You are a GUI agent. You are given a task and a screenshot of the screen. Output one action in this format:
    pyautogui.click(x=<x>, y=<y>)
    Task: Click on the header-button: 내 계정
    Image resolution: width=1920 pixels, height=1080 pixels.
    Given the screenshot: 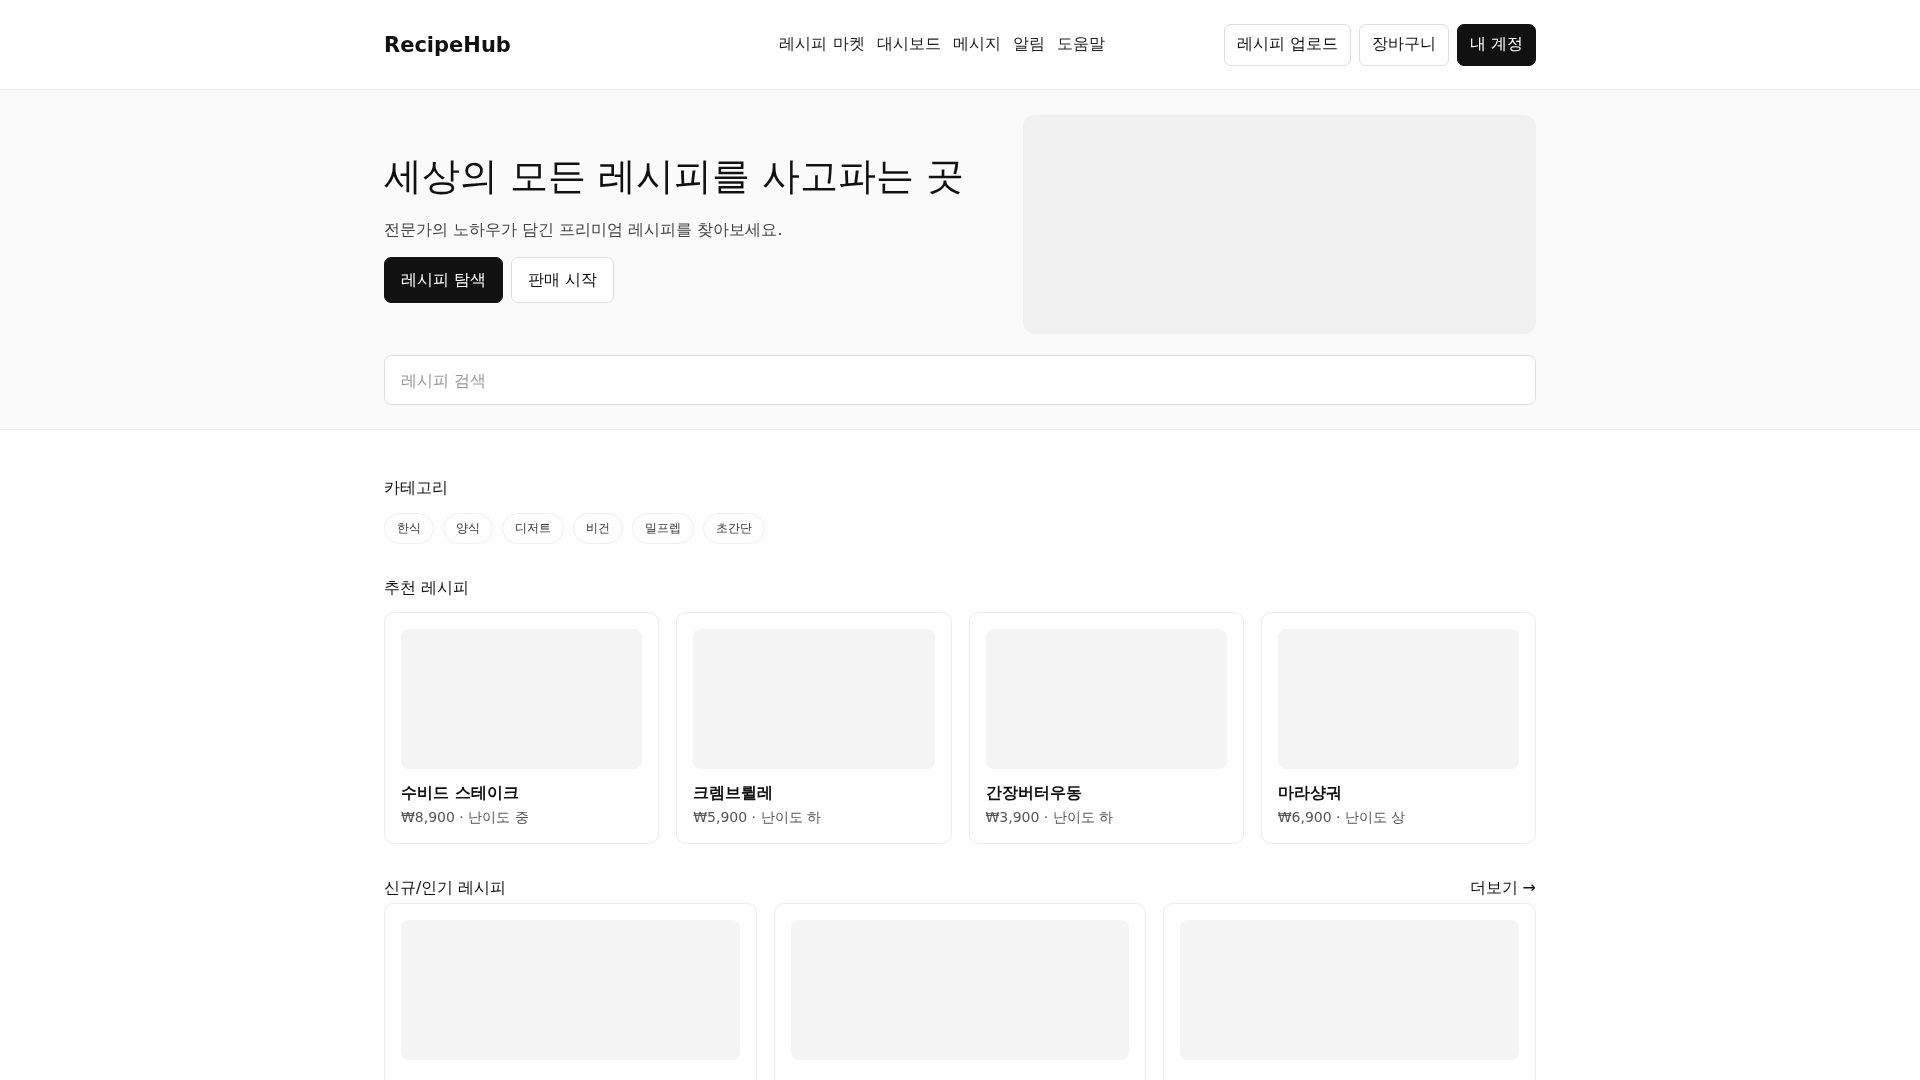 What is the action you would take?
    pyautogui.click(x=1496, y=44)
    